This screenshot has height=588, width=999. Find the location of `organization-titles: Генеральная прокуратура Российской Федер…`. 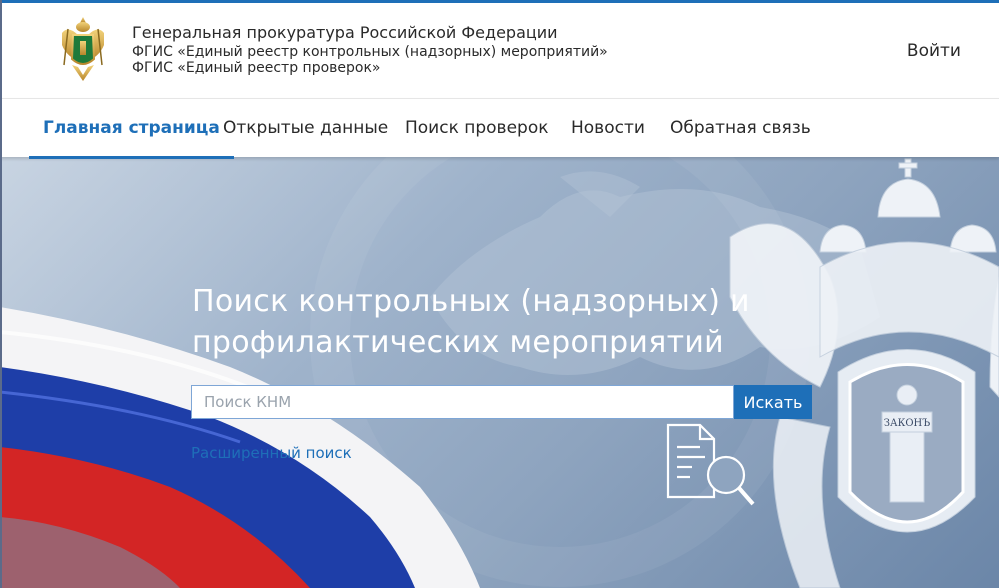

organization-titles: Генеральная прокуратура Российской Федер… is located at coordinates (370, 49).